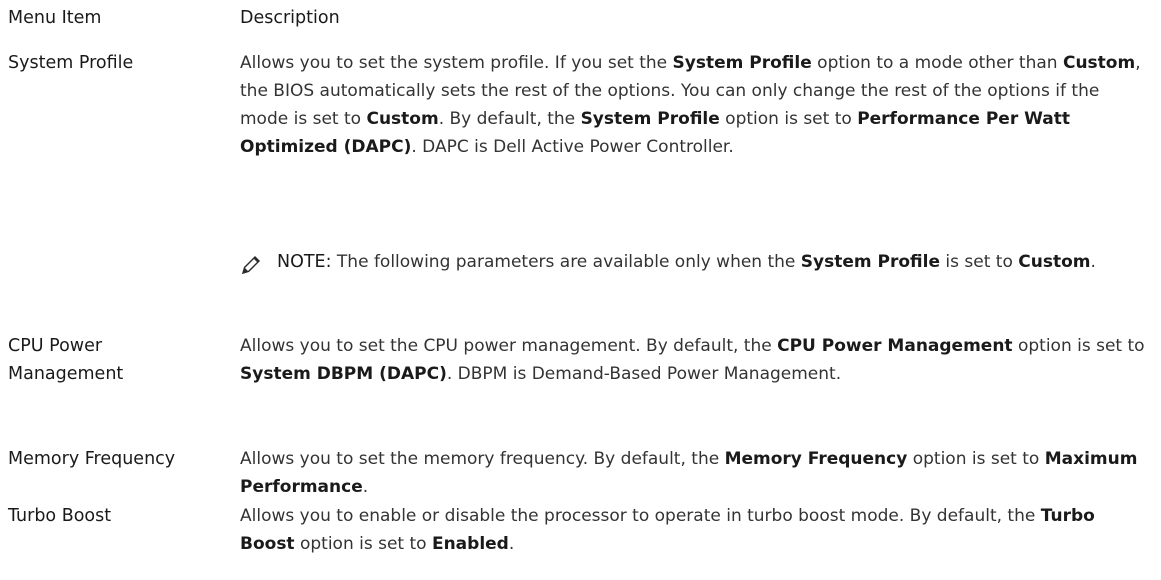 Image resolution: width=1161 pixels, height=580 pixels. I want to click on text-run: is set to, so click(979, 262).